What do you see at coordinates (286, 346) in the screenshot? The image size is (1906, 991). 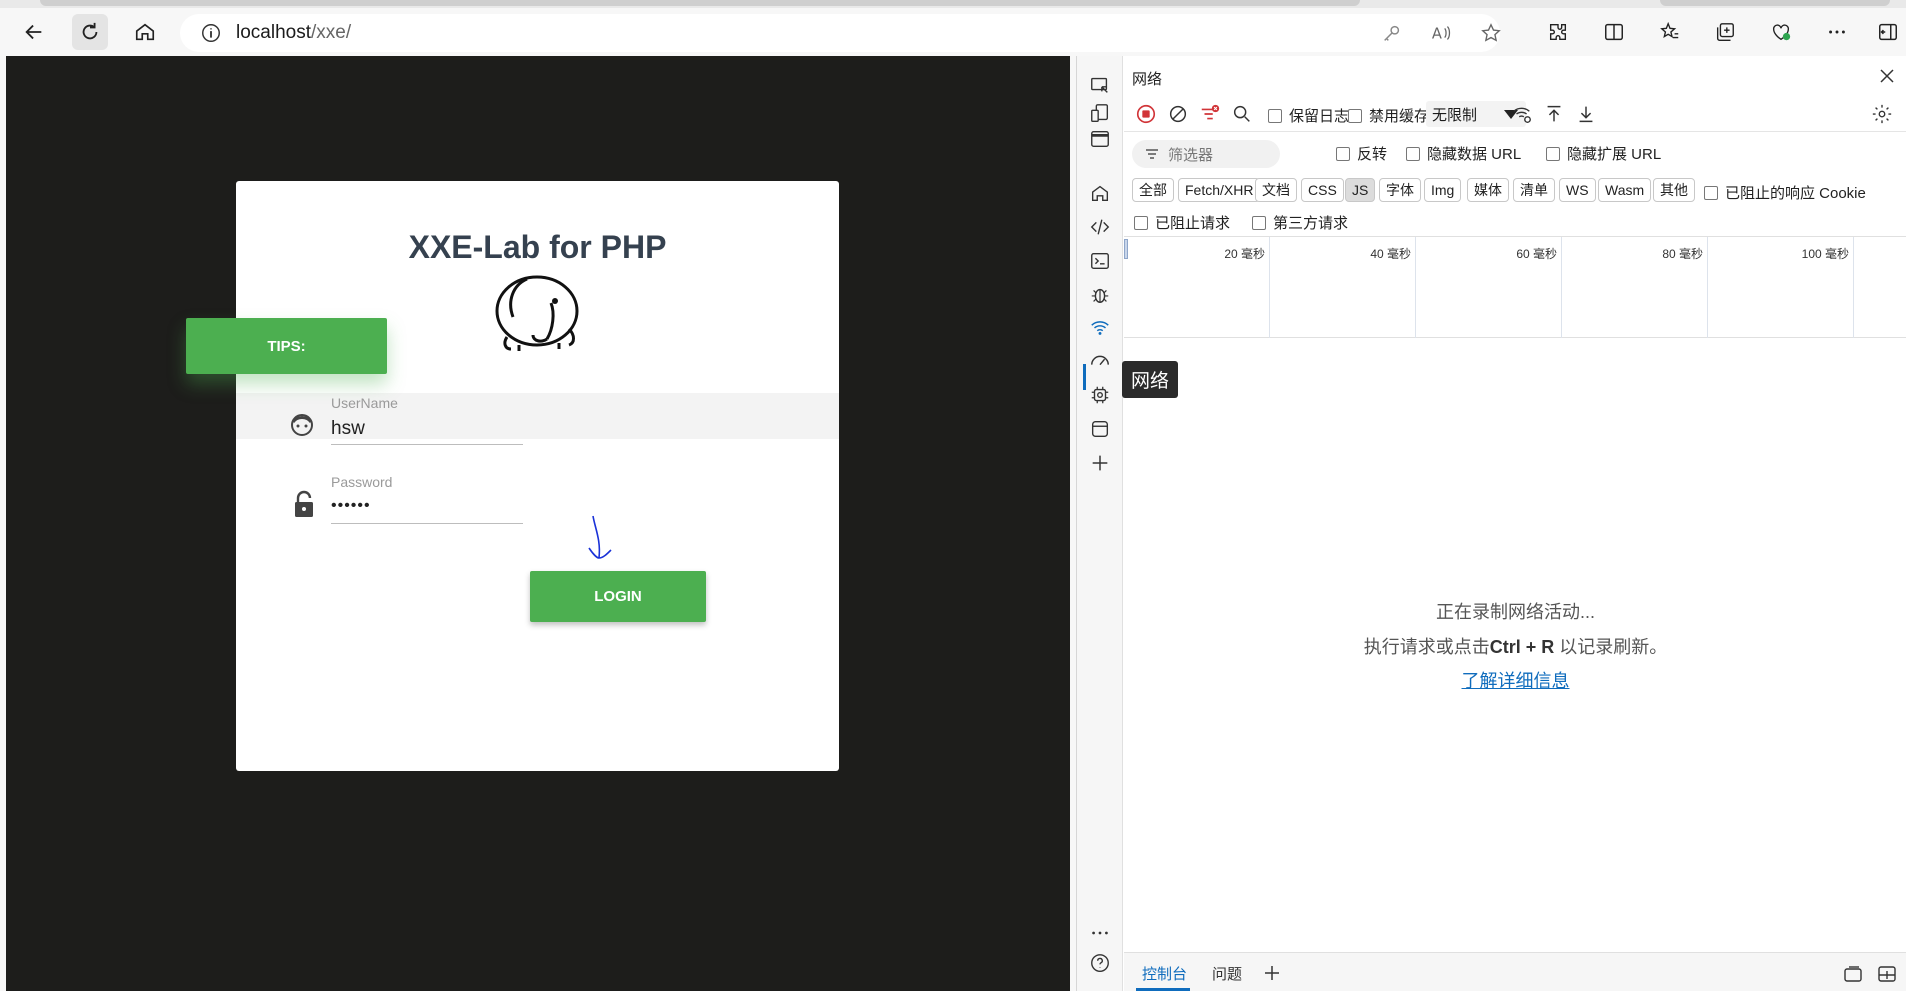 I see `tips-button: TIPS:` at bounding box center [286, 346].